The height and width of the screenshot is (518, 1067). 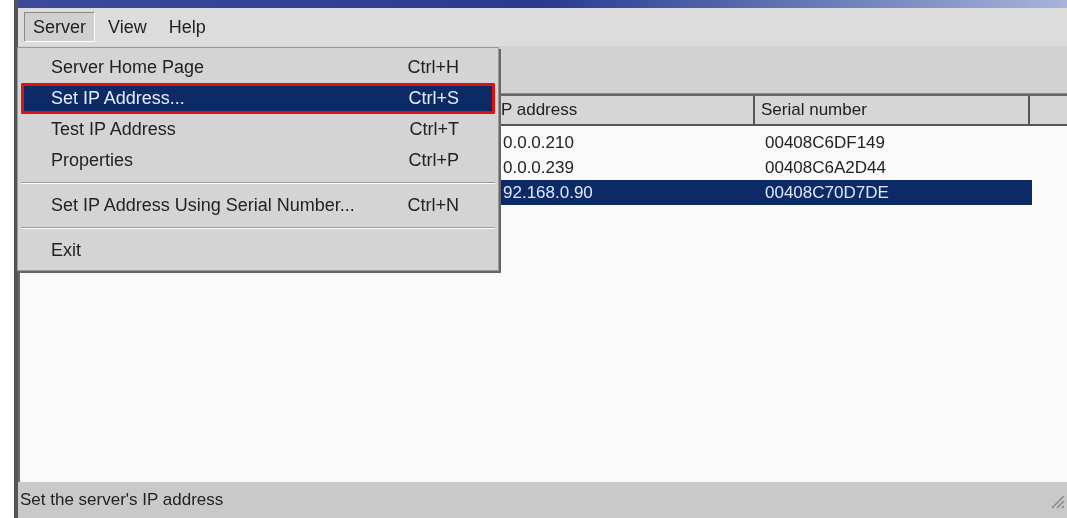 I want to click on table-row: 0.0.0.239 00408C6A2D44, so click(x=766, y=167).